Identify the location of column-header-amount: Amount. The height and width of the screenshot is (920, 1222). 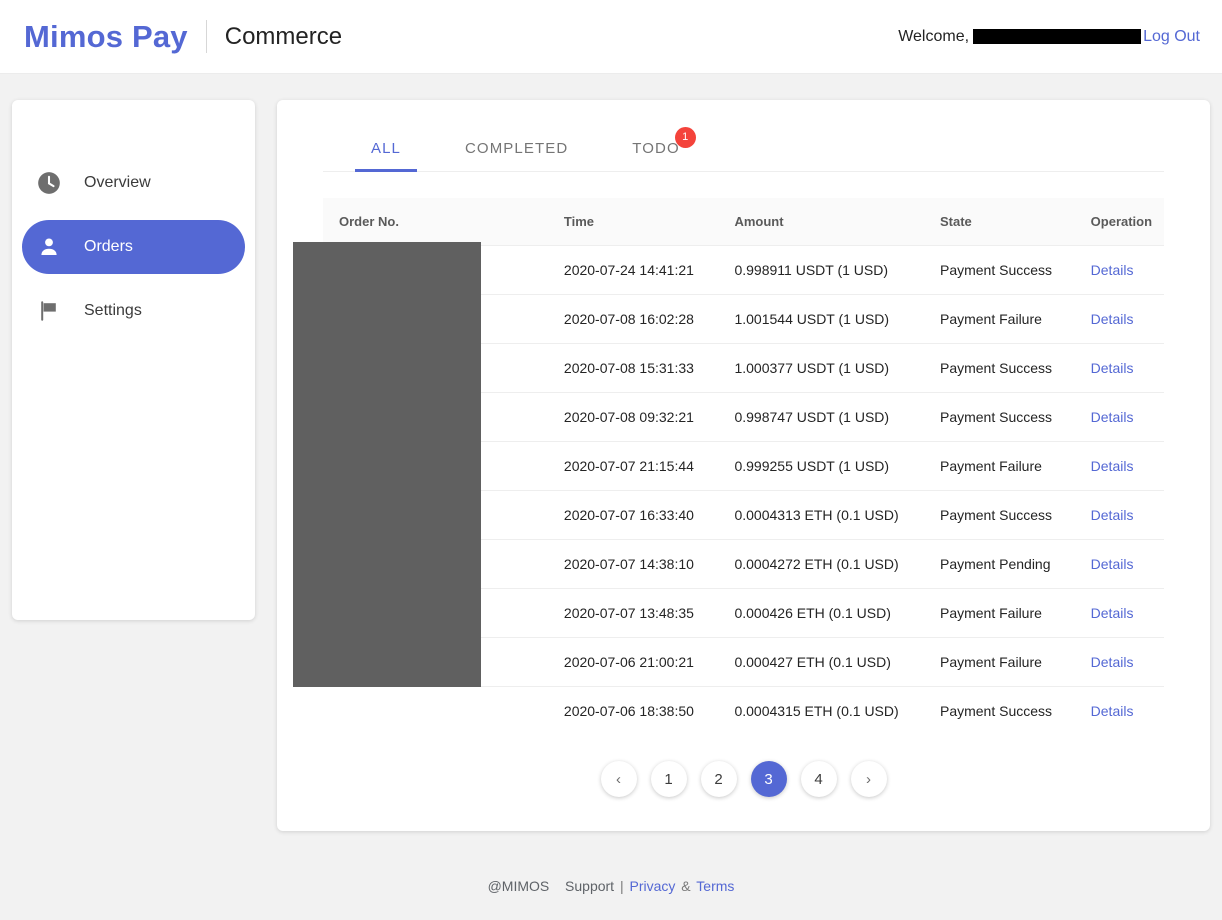
(821, 222).